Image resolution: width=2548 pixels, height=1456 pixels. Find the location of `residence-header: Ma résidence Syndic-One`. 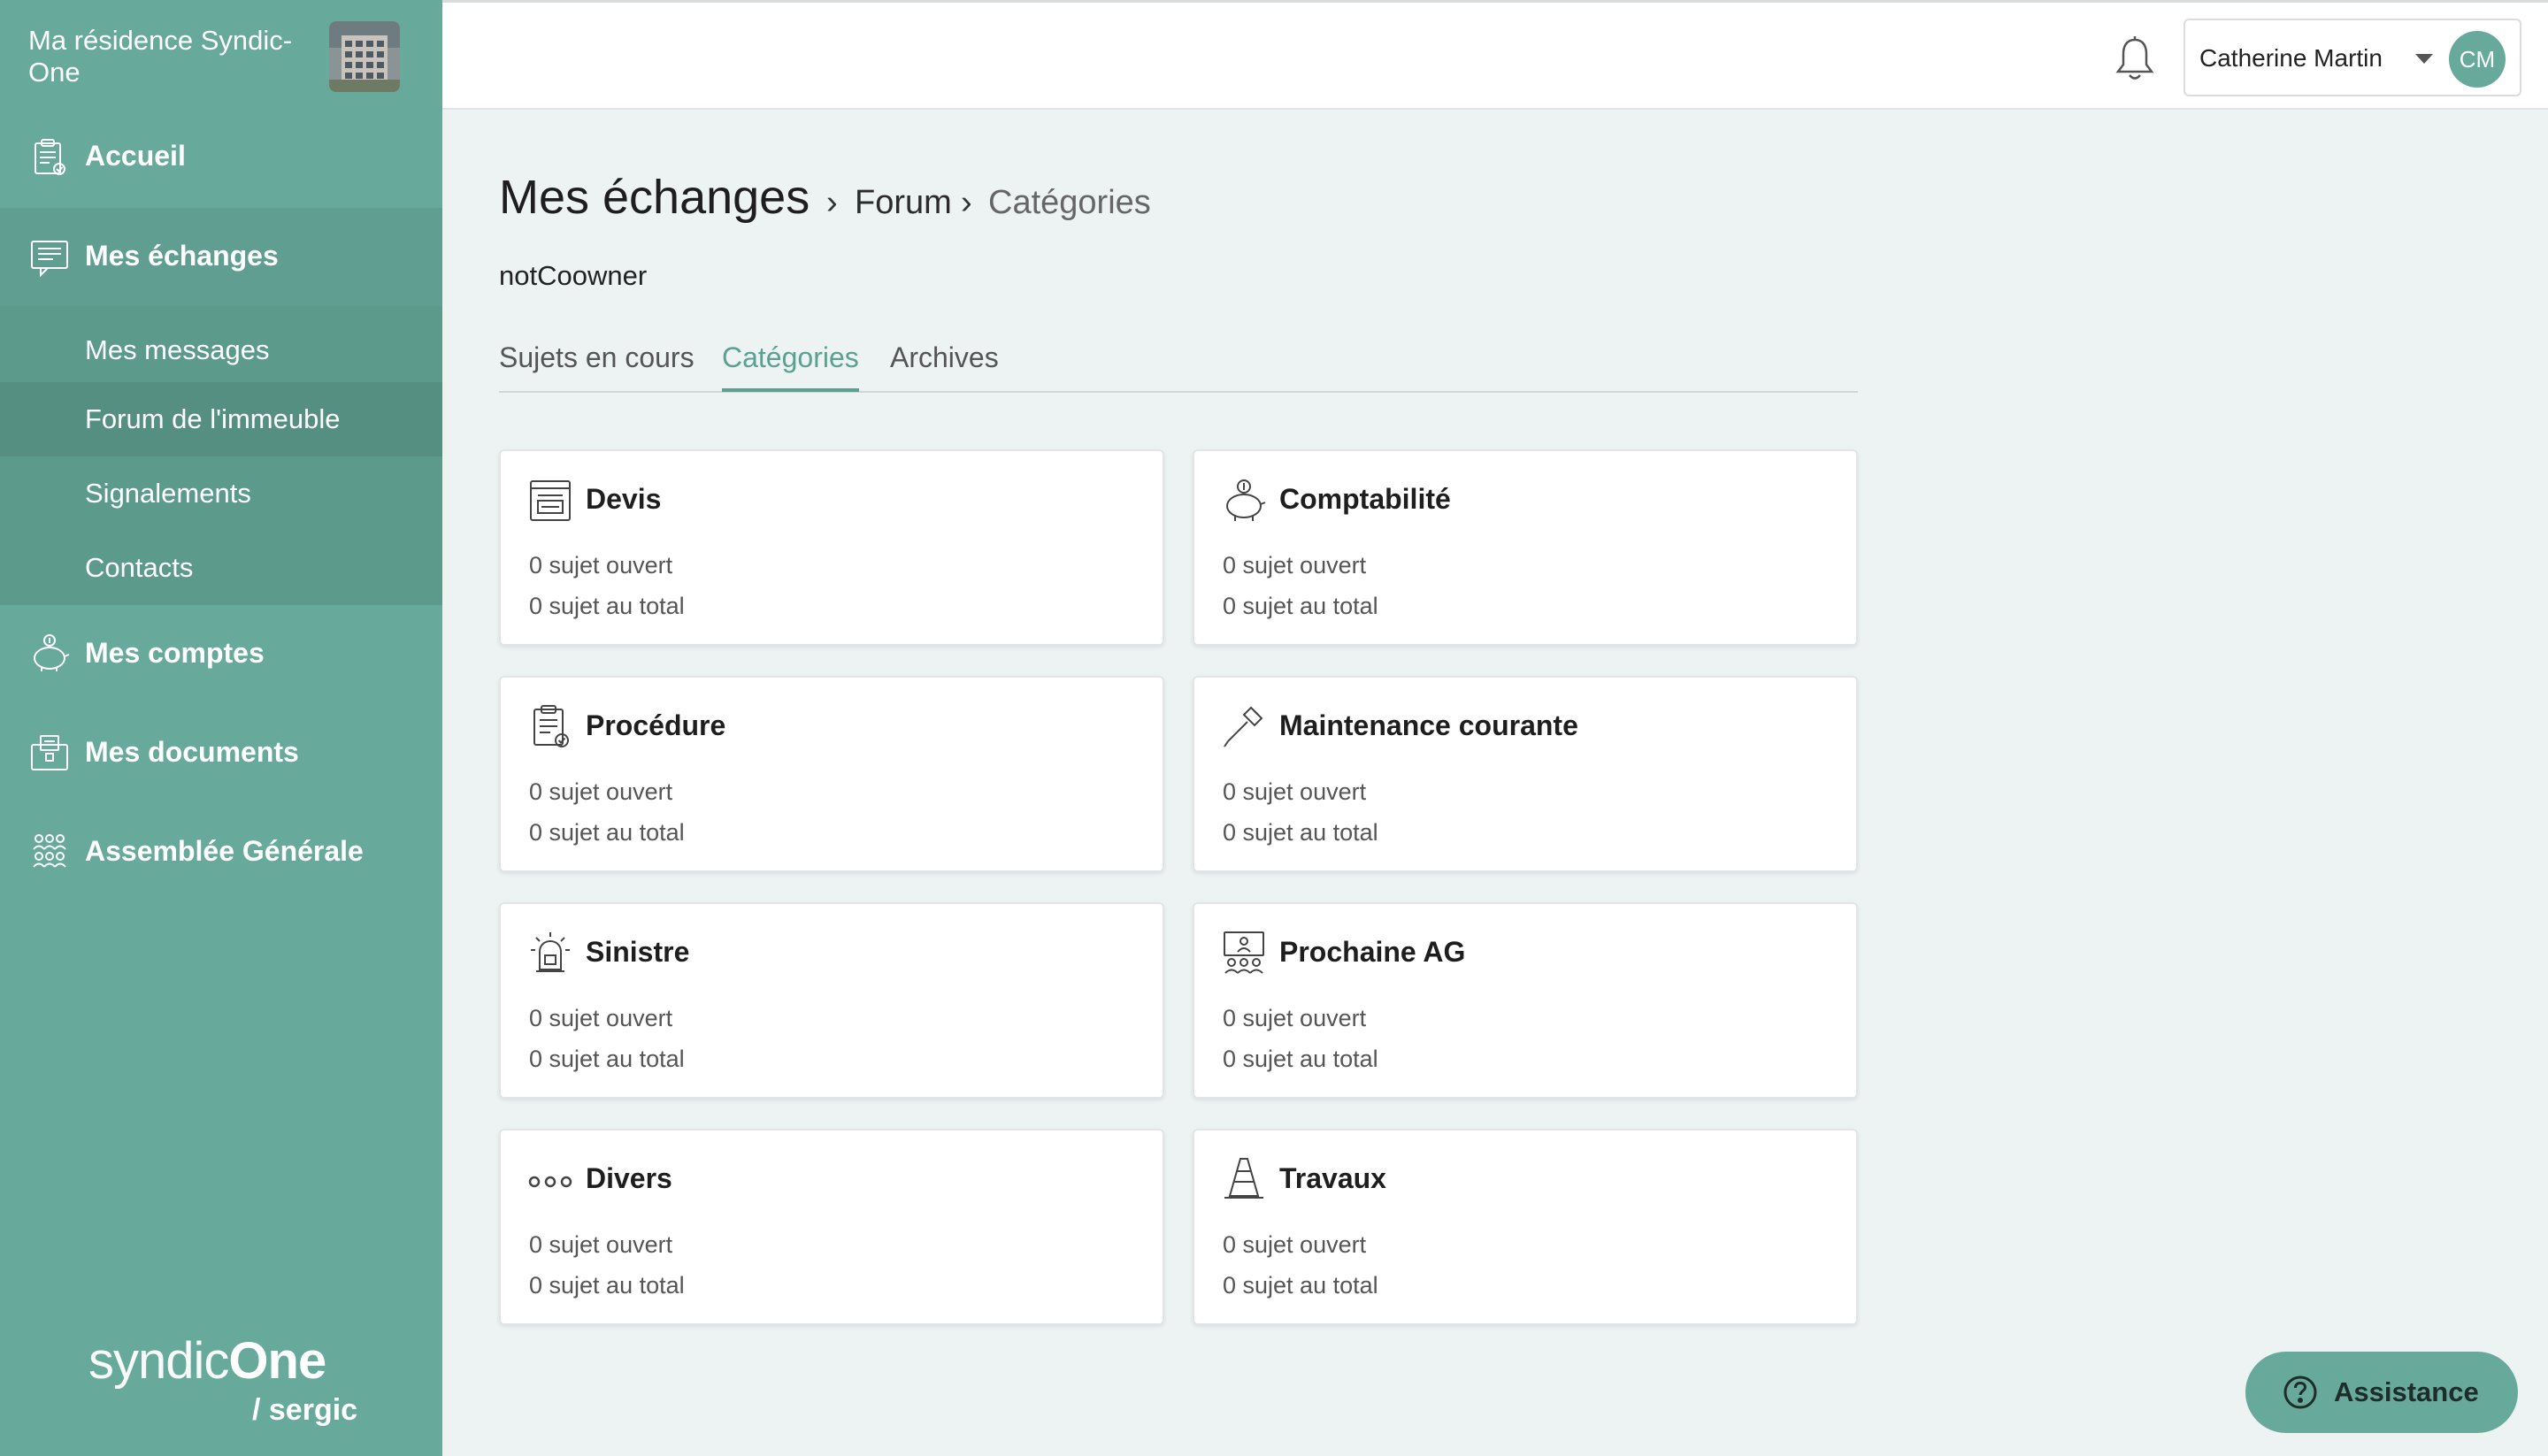

residence-header: Ma résidence Syndic-One is located at coordinates (221, 53).